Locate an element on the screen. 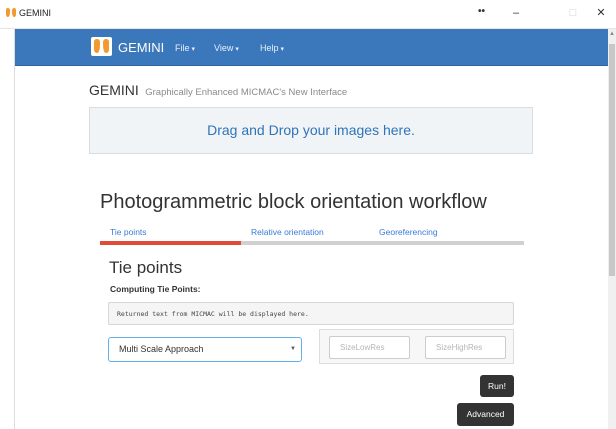 Image resolution: width=616 pixels, height=429 pixels. close-button: ✕ is located at coordinates (601, 13).